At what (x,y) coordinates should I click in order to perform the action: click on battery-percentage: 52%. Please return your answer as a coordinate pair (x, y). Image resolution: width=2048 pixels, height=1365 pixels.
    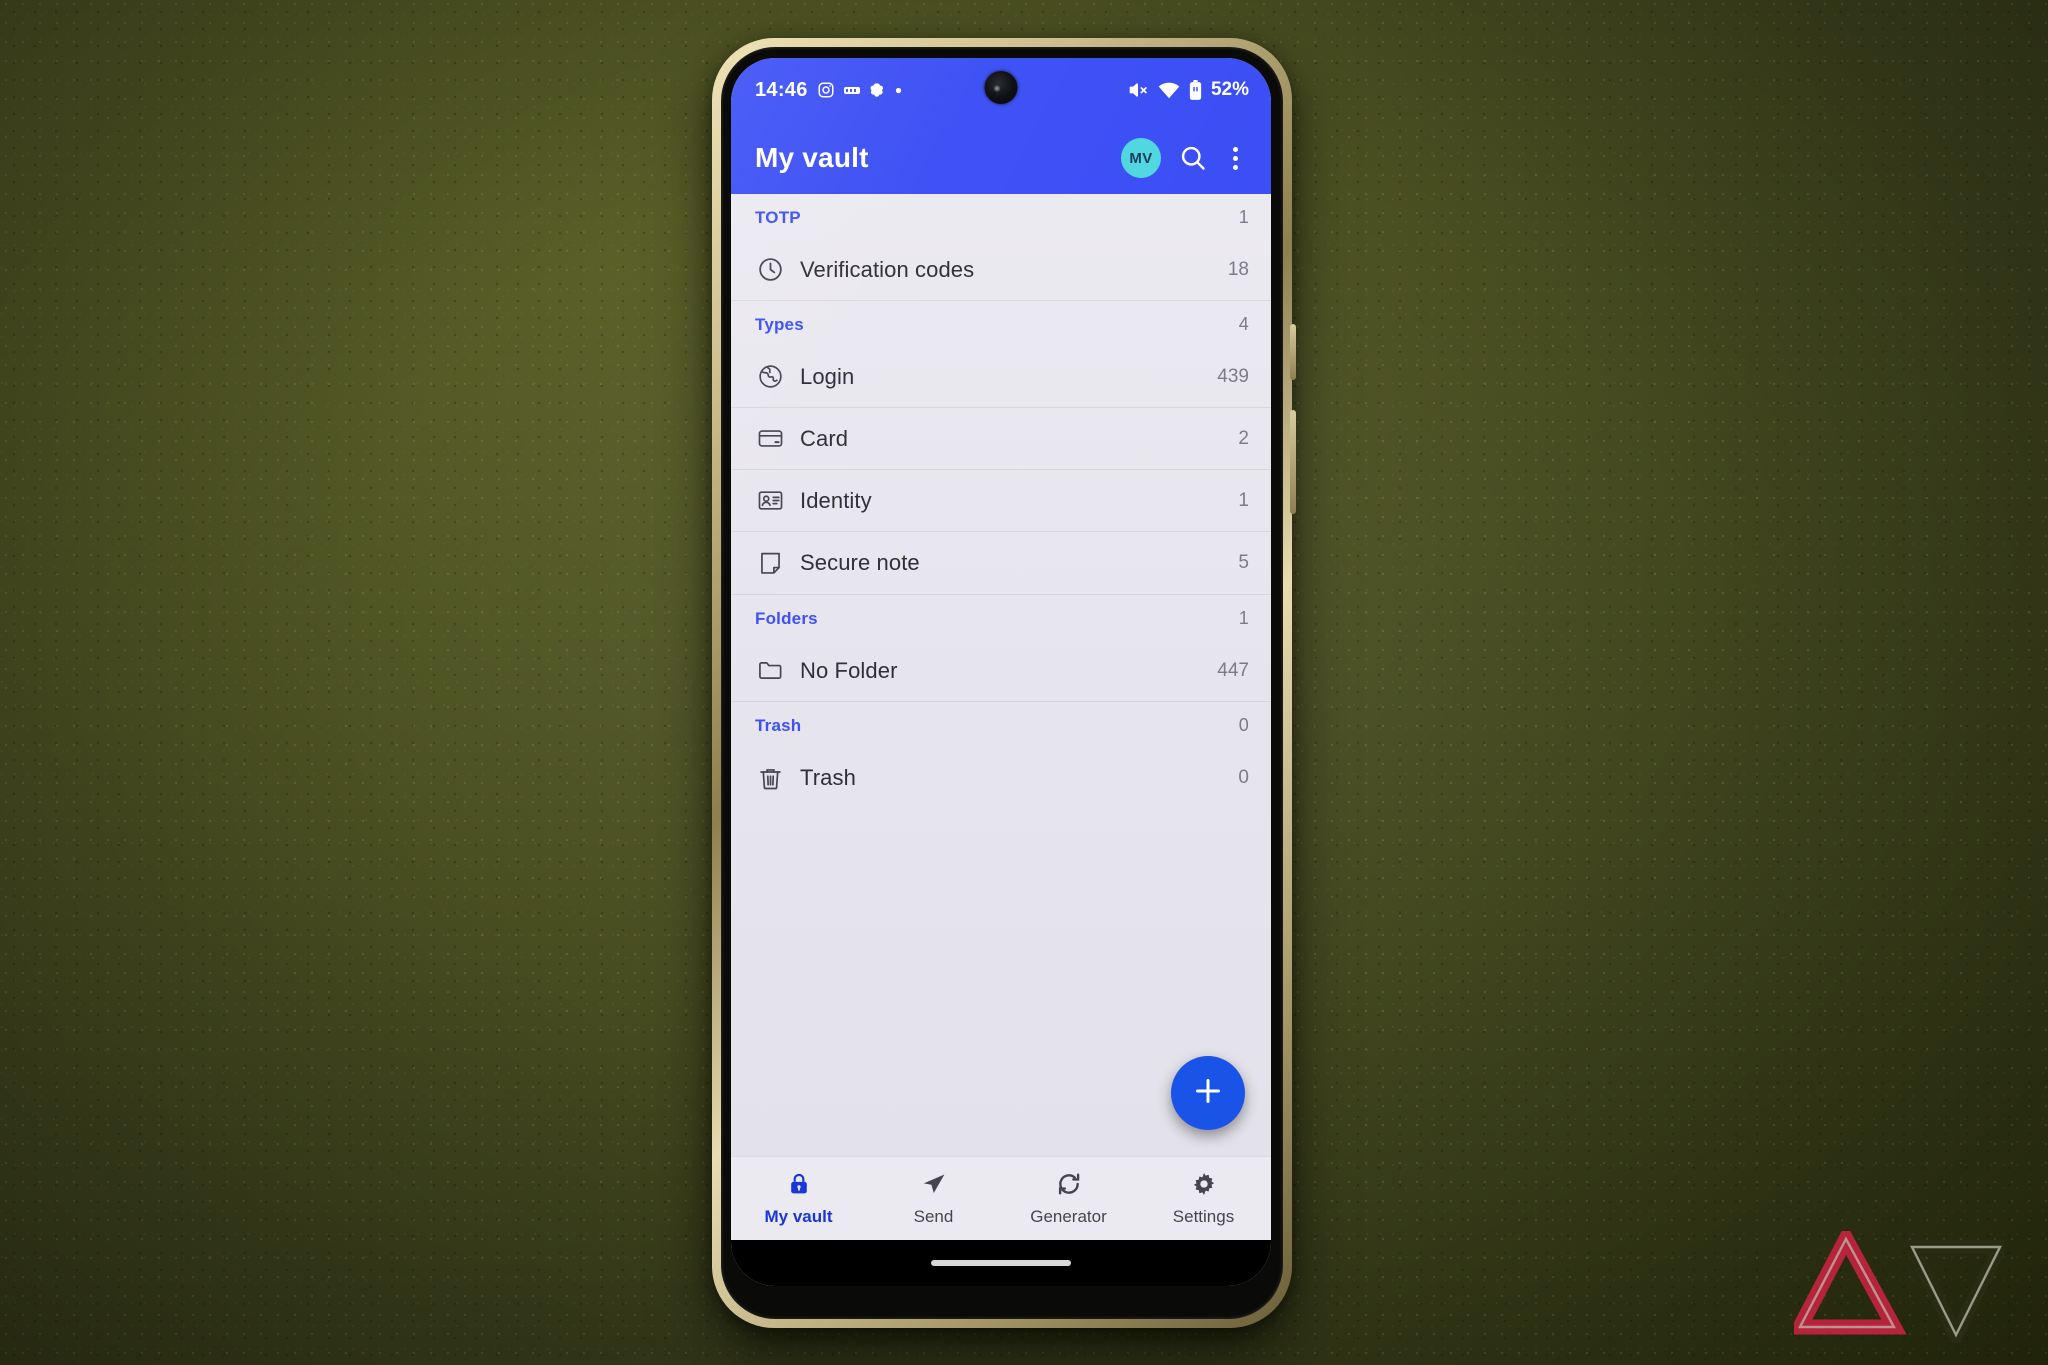
    Looking at the image, I should click on (1229, 89).